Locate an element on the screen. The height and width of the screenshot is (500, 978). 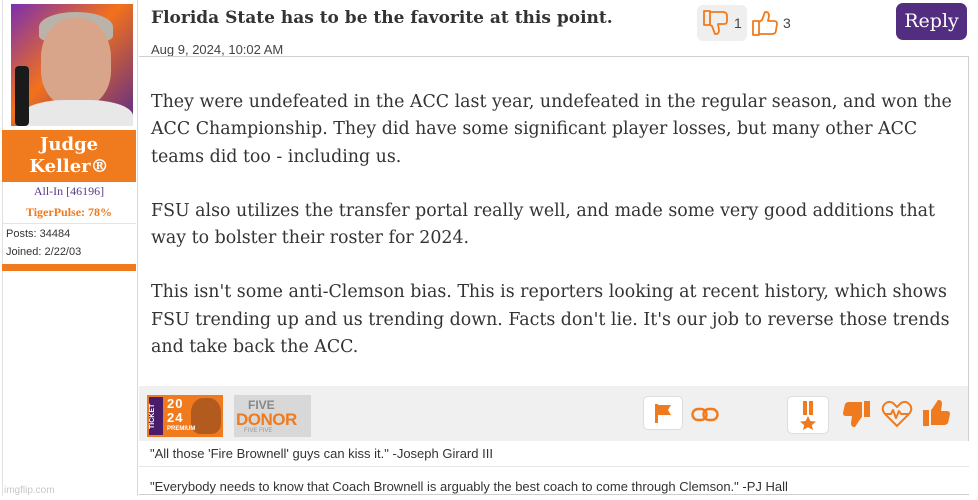
avatar is located at coordinates (72, 65).